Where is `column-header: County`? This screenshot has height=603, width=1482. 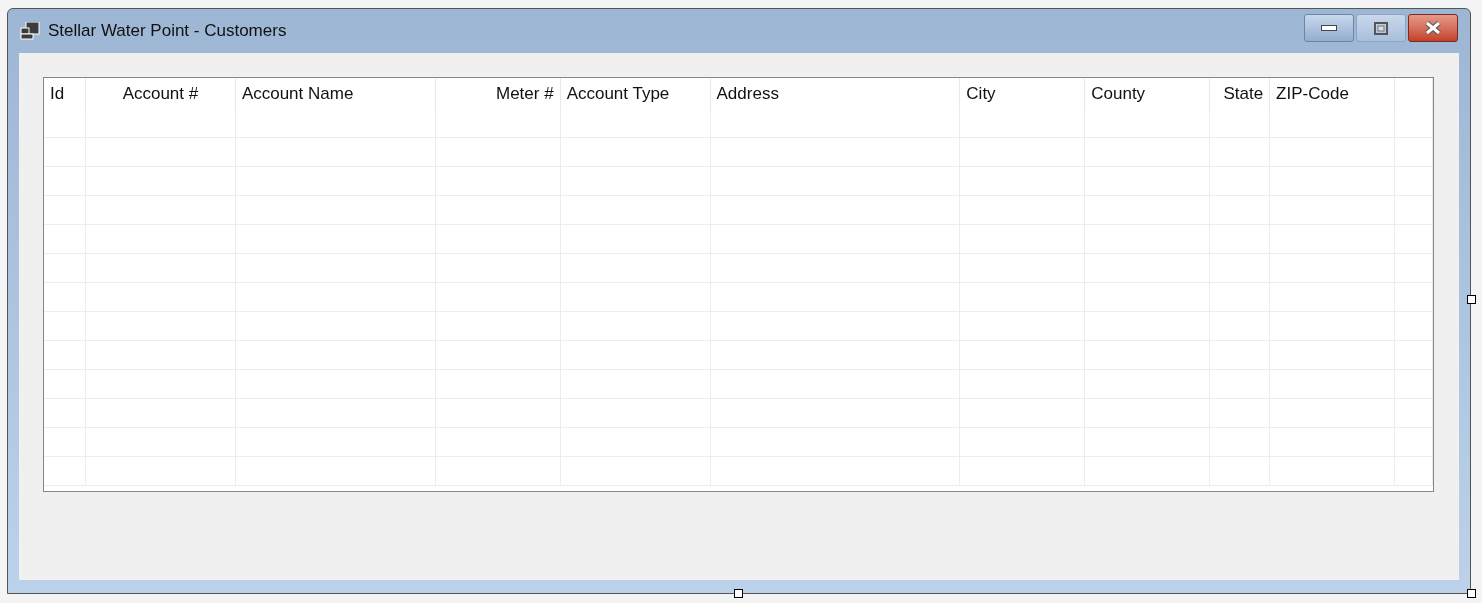
column-header: County is located at coordinates (1148, 93).